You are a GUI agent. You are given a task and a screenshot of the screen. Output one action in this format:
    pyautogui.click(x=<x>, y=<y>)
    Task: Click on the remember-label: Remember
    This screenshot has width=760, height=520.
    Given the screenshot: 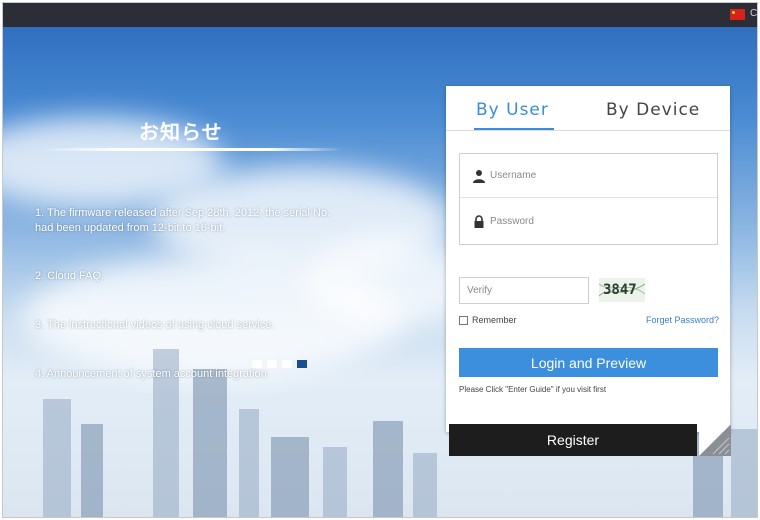 What is the action you would take?
    pyautogui.click(x=494, y=320)
    